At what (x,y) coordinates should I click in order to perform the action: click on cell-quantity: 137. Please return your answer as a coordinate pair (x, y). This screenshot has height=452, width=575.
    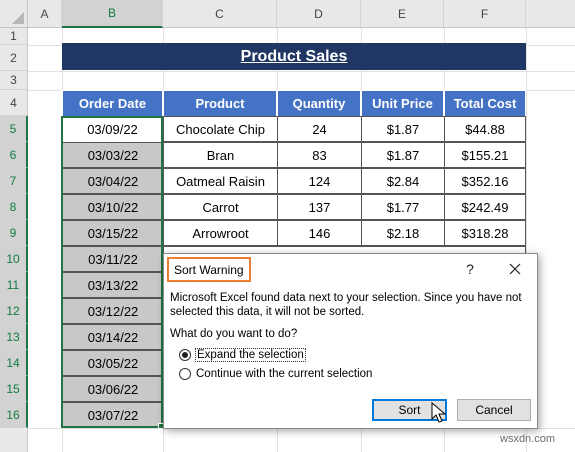
    Looking at the image, I should click on (319, 207).